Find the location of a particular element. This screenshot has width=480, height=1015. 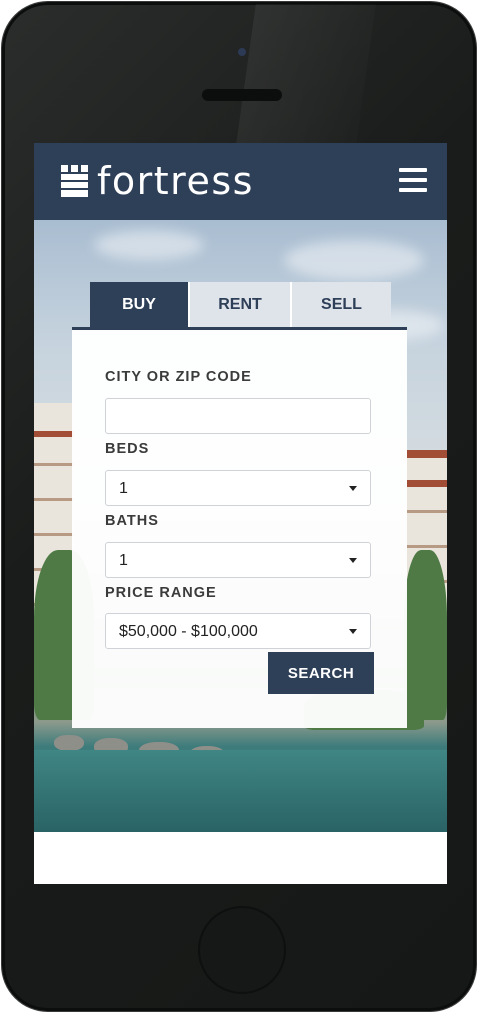

city-zip-input is located at coordinates (238, 416).